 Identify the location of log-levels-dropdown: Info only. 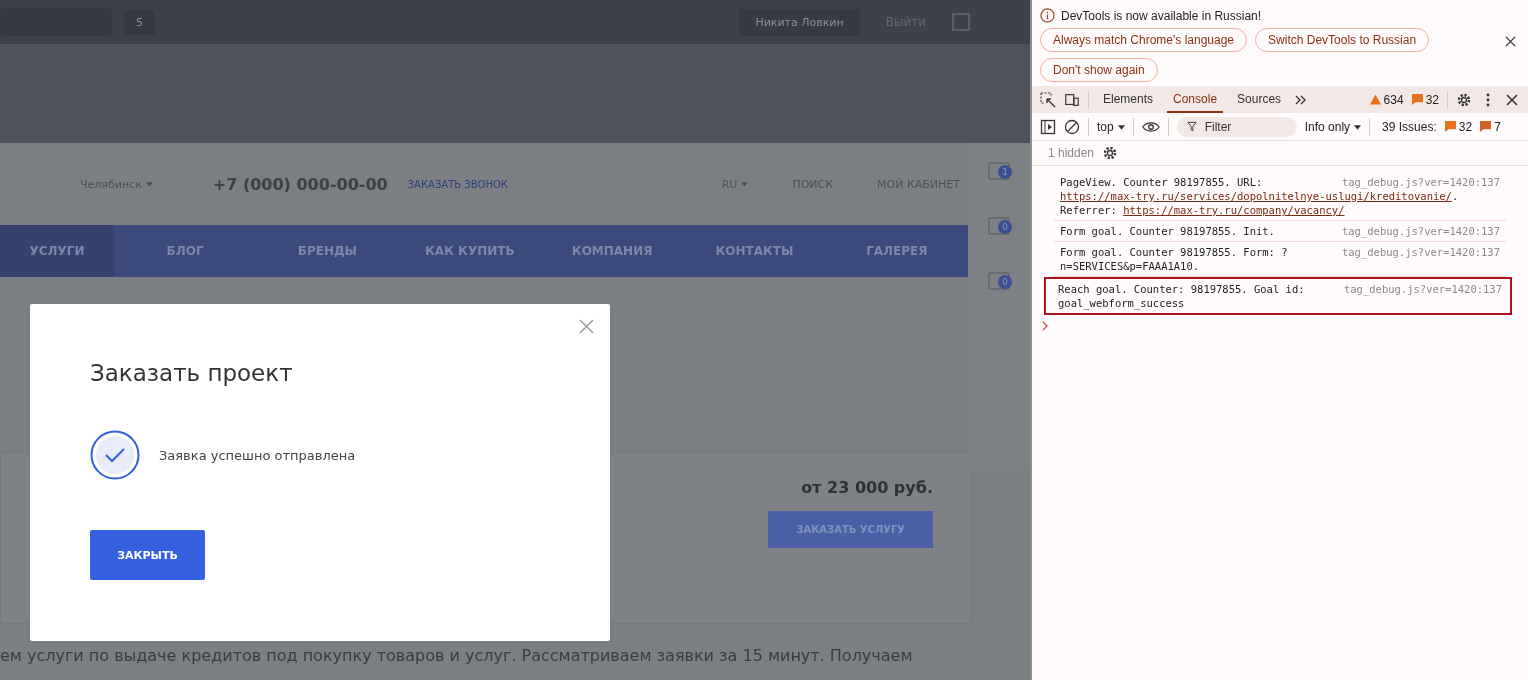
(1333, 126).